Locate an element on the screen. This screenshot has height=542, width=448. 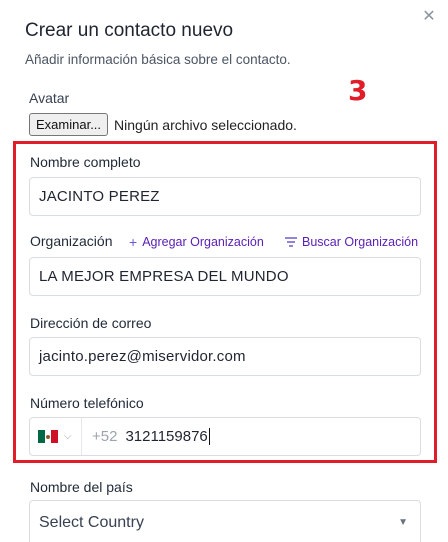
organization-input: LA MEJOR EMPRESA DEL MUNDO is located at coordinates (225, 276).